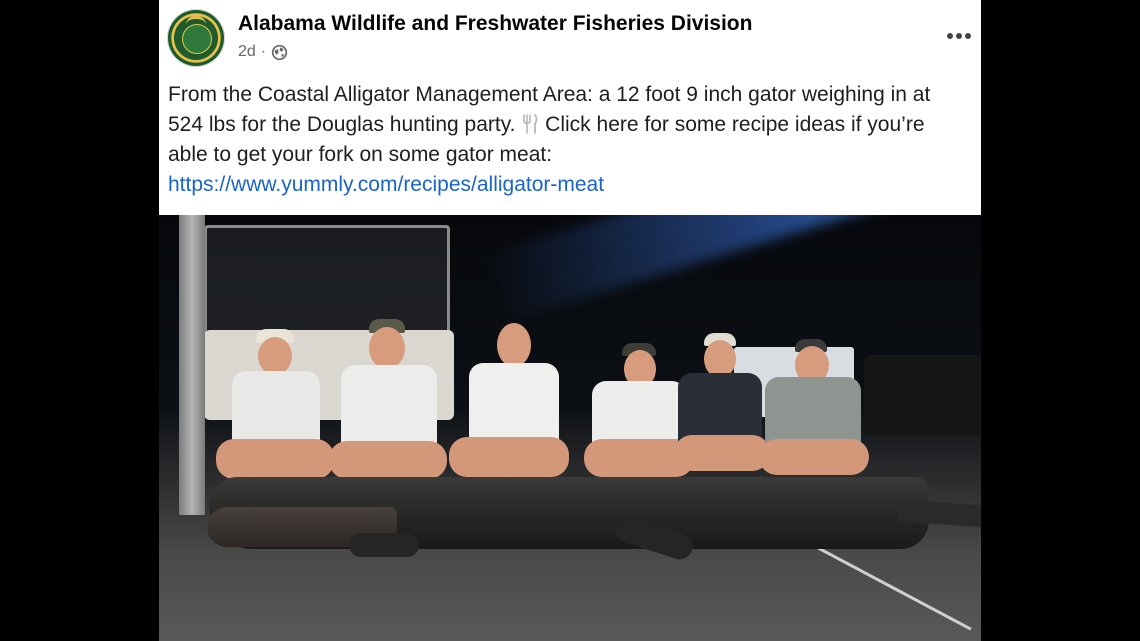 The image size is (1140, 641). I want to click on seal-center, so click(197, 39).